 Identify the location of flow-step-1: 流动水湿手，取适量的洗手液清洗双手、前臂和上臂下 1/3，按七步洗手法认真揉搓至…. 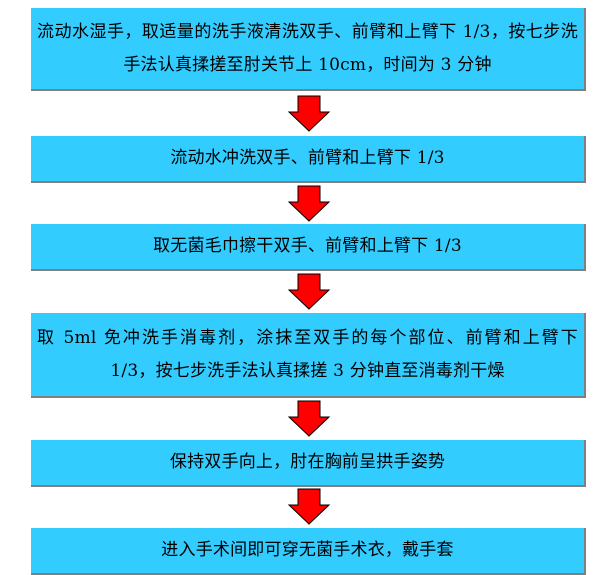
(308, 49).